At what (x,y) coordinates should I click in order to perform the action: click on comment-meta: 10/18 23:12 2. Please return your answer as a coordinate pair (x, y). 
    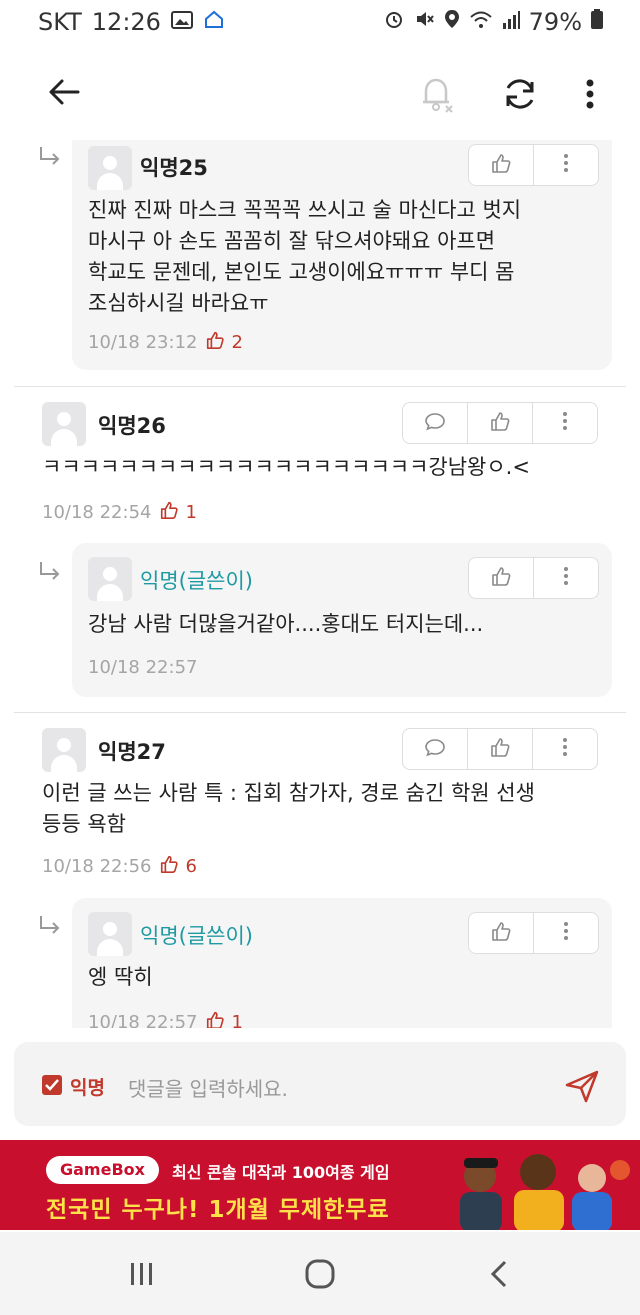
    Looking at the image, I should click on (165, 342).